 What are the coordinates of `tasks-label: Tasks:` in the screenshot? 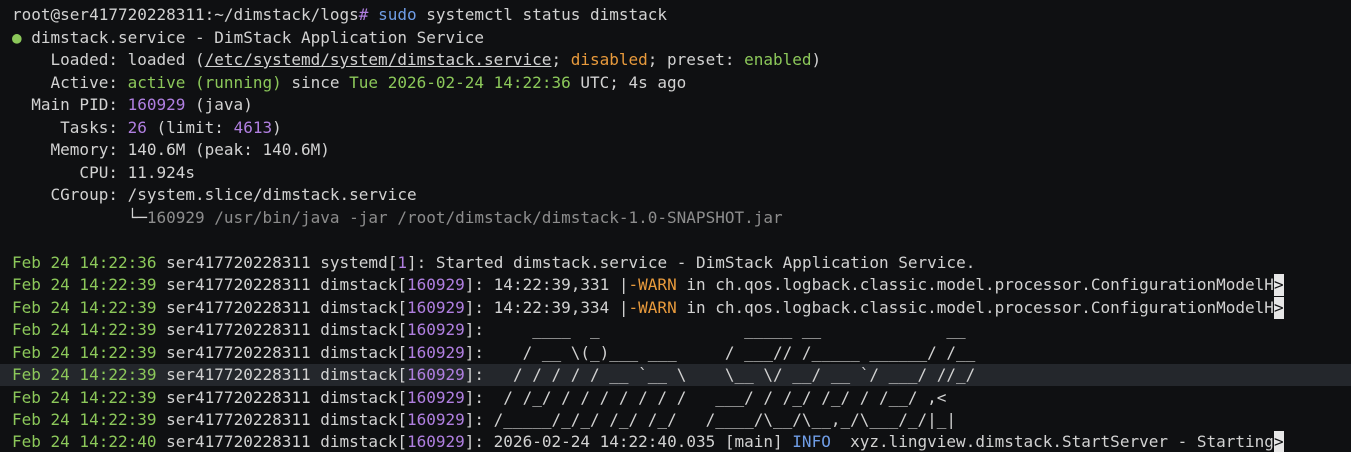 It's located at (70, 127).